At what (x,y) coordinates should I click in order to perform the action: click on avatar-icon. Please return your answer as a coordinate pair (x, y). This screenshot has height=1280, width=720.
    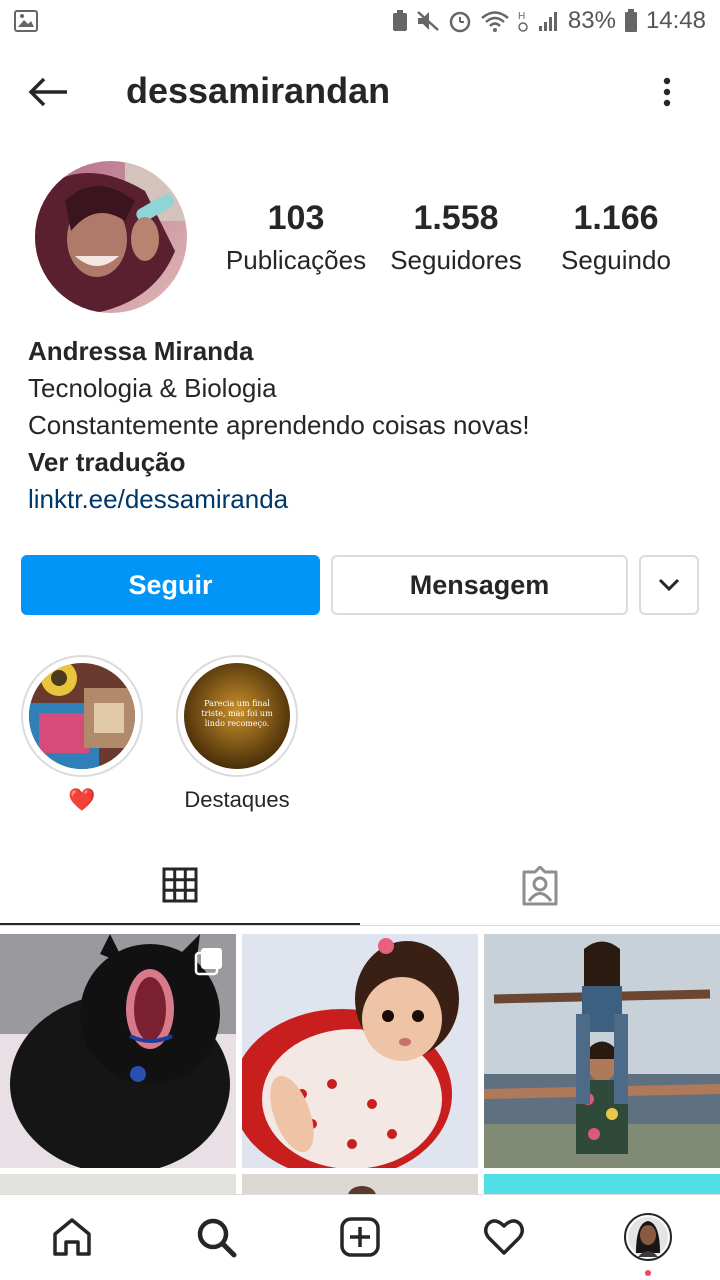
    Looking at the image, I should click on (648, 1237).